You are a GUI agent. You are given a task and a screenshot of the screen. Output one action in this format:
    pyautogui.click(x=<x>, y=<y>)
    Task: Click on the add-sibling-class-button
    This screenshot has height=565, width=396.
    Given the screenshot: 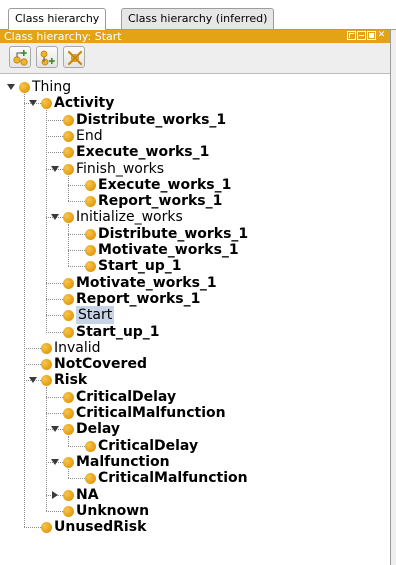 What is the action you would take?
    pyautogui.click(x=47, y=57)
    